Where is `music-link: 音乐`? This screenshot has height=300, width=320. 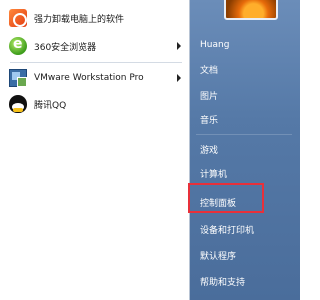
music-link: 音乐 is located at coordinates (246, 119).